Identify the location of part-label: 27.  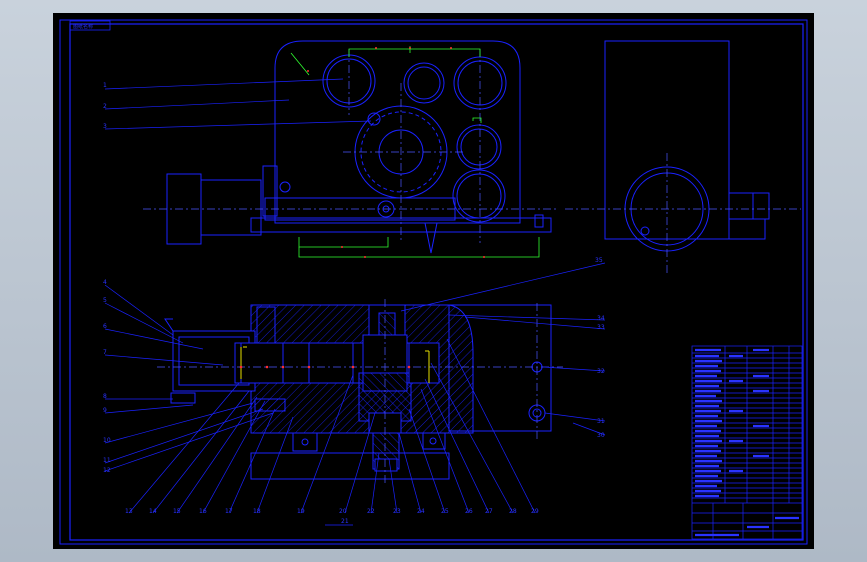
(489, 511).